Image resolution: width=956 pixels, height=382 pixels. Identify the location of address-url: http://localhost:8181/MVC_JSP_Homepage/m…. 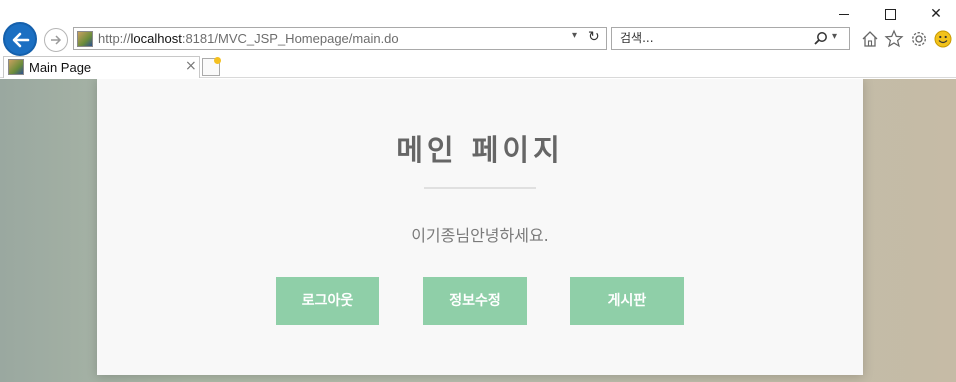
(248, 38).